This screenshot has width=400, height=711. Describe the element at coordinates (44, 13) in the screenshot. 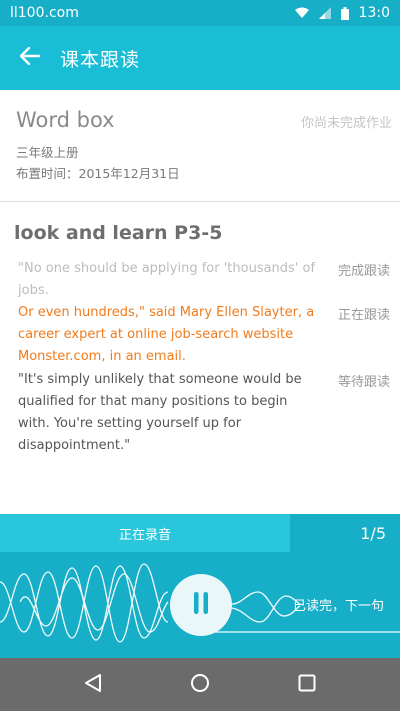

I see `status-site: ll100.com` at that location.